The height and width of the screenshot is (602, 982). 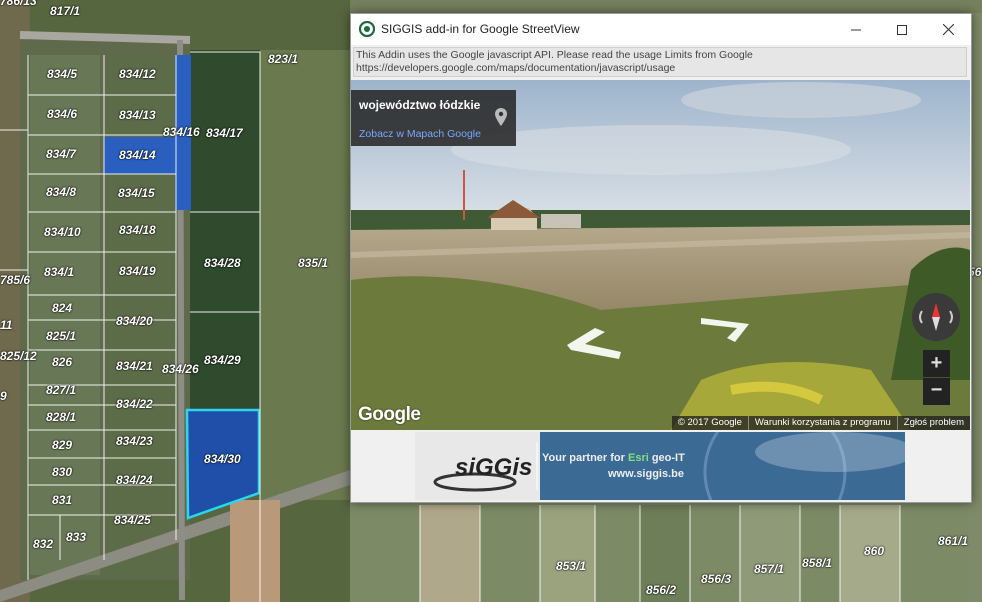 I want to click on parcel-label: 834/1, so click(x=59, y=272).